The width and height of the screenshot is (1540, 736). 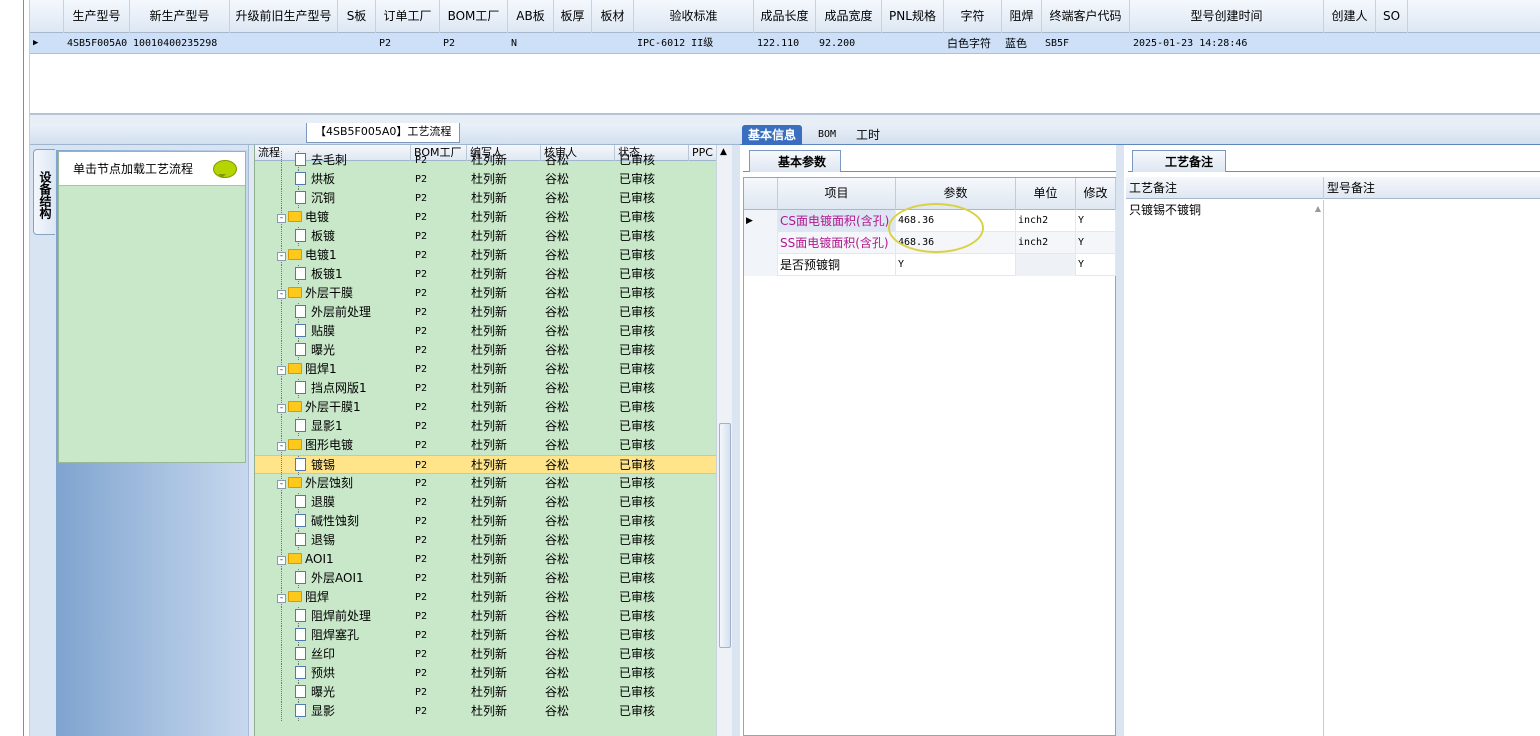 What do you see at coordinates (180, 43) in the screenshot?
I see `cell-new-model: 10010400235298` at bounding box center [180, 43].